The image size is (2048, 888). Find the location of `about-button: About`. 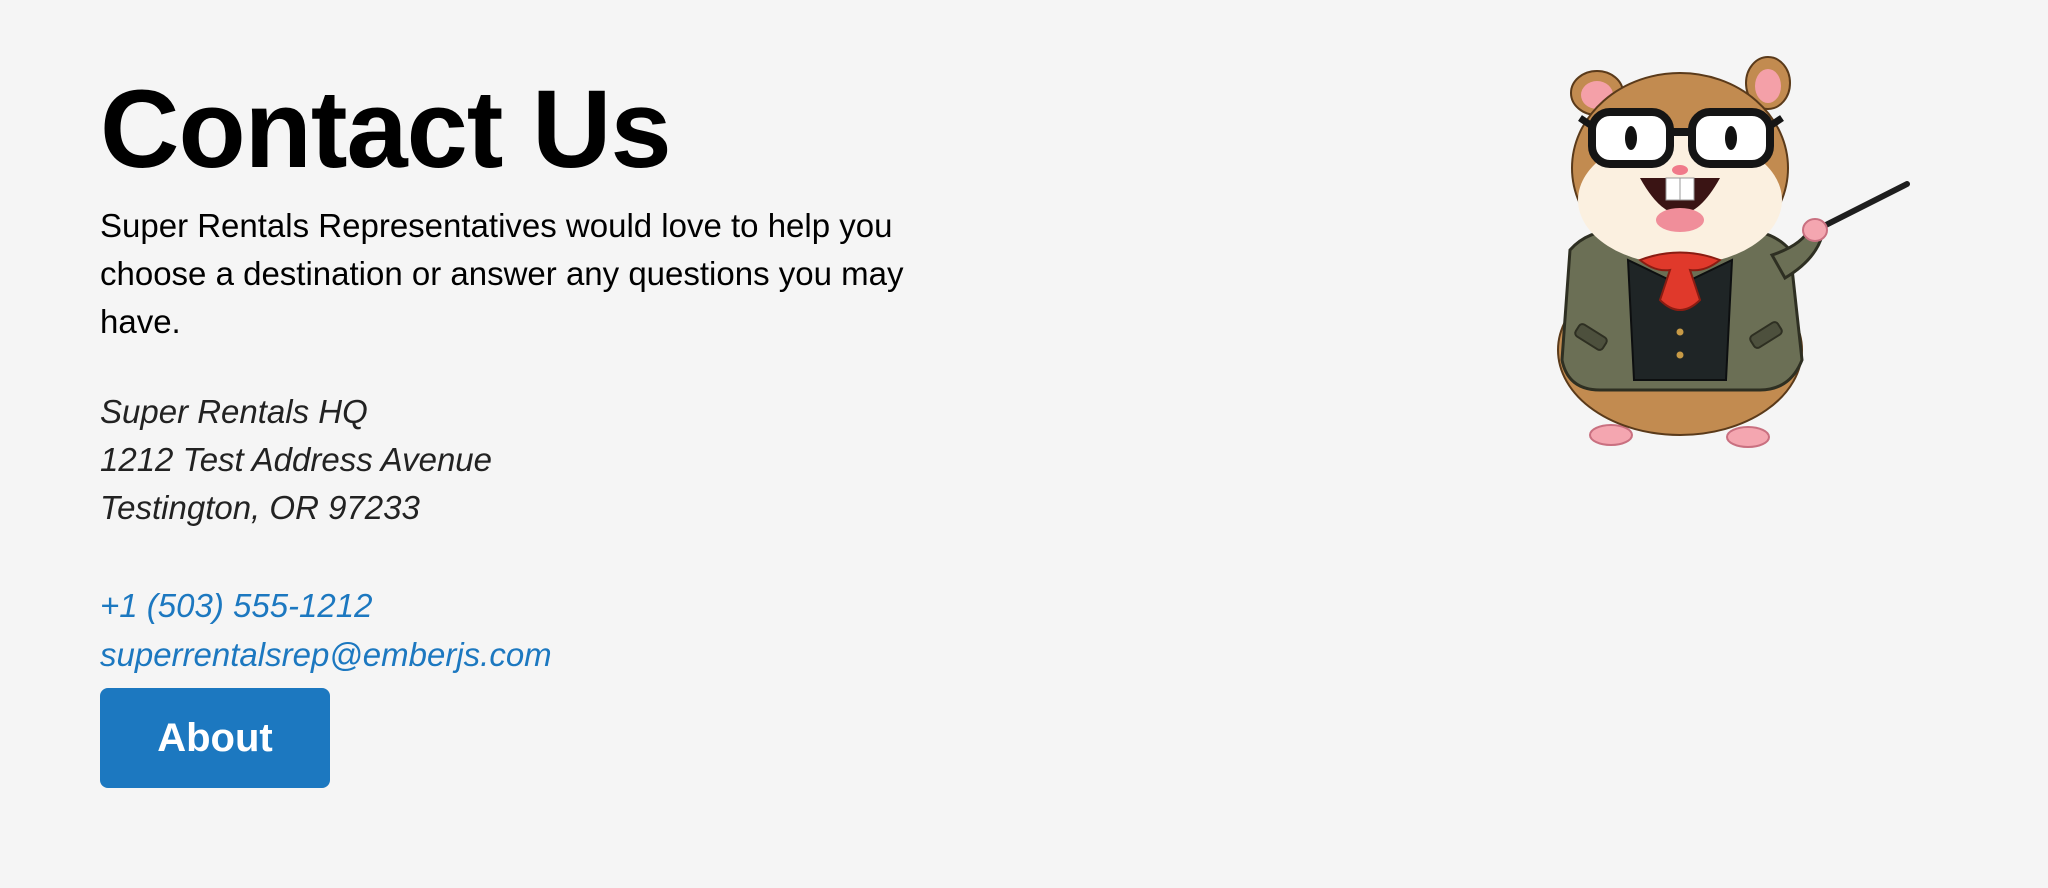

about-button: About is located at coordinates (215, 738).